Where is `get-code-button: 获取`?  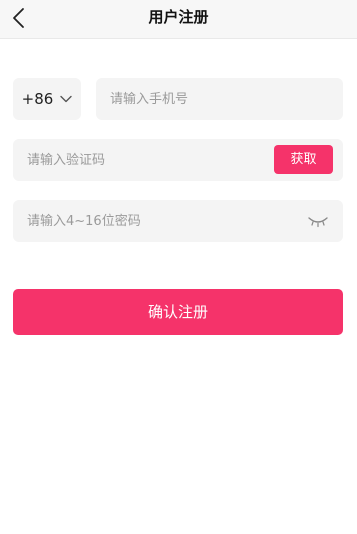 get-code-button: 获取 is located at coordinates (303, 159).